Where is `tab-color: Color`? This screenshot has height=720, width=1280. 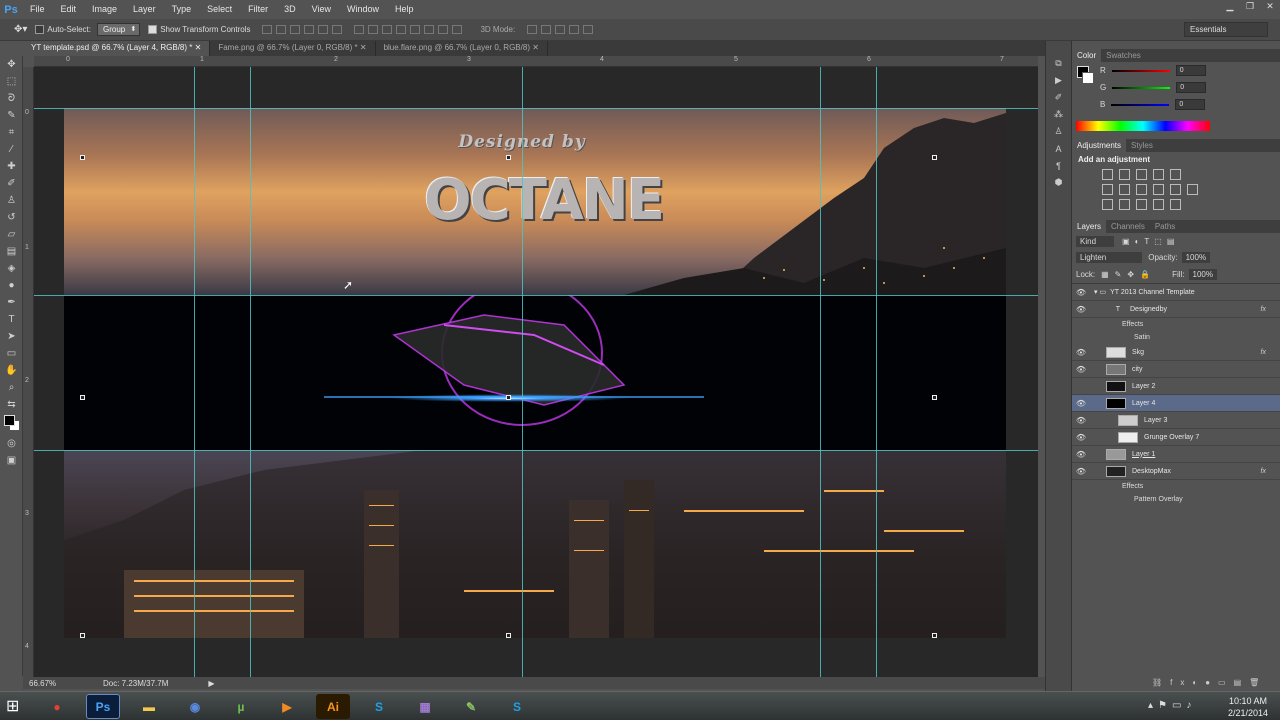 tab-color: Color is located at coordinates (1087, 55).